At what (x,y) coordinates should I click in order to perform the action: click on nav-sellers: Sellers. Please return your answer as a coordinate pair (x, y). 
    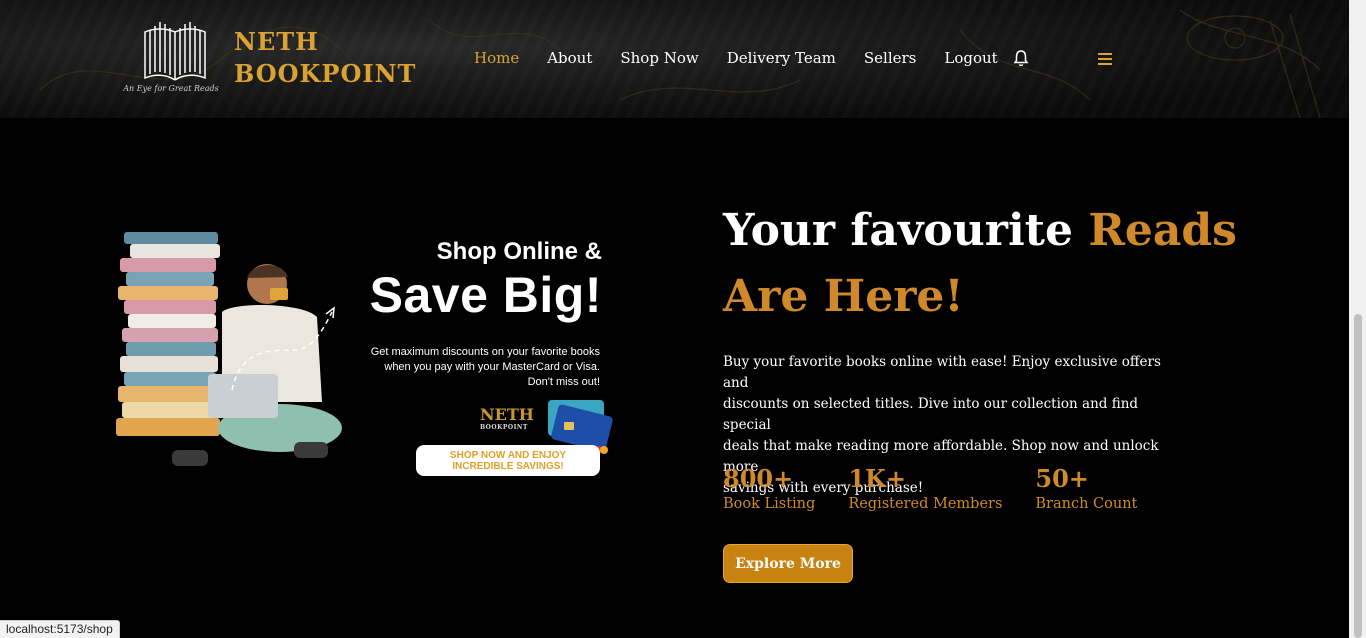
    Looking at the image, I should click on (890, 58).